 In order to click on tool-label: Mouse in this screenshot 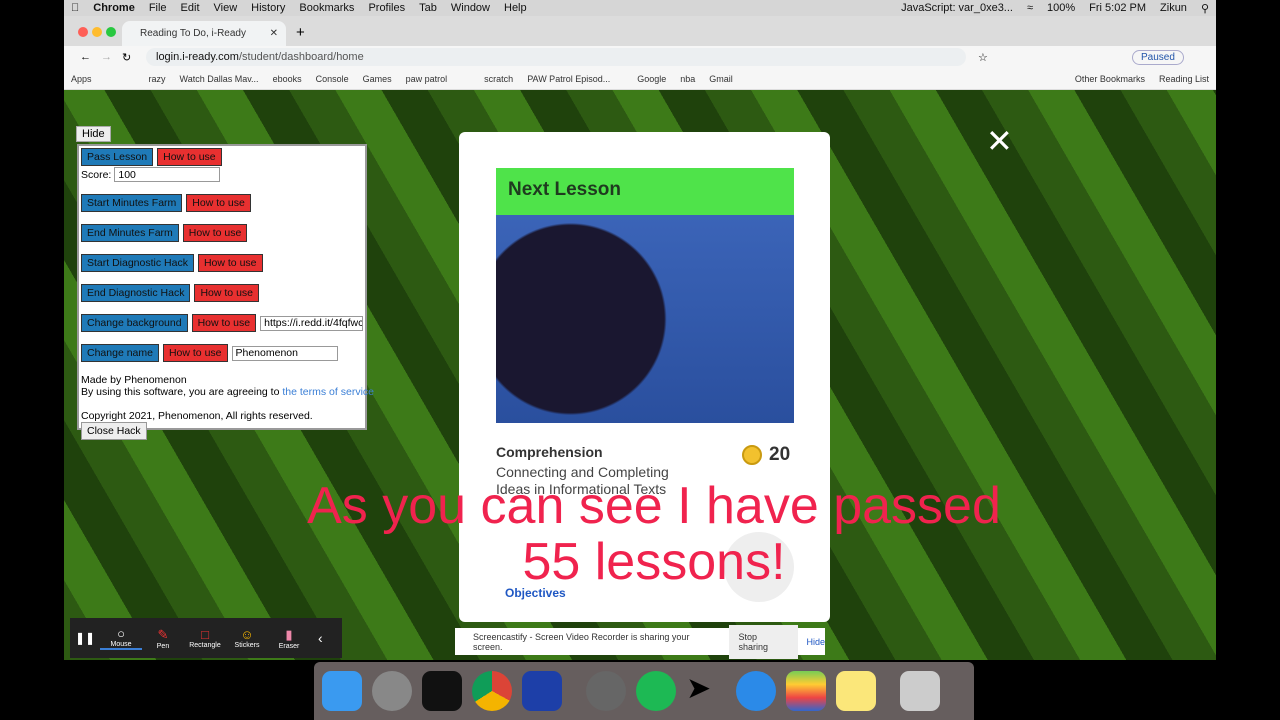, I will do `click(121, 644)`.